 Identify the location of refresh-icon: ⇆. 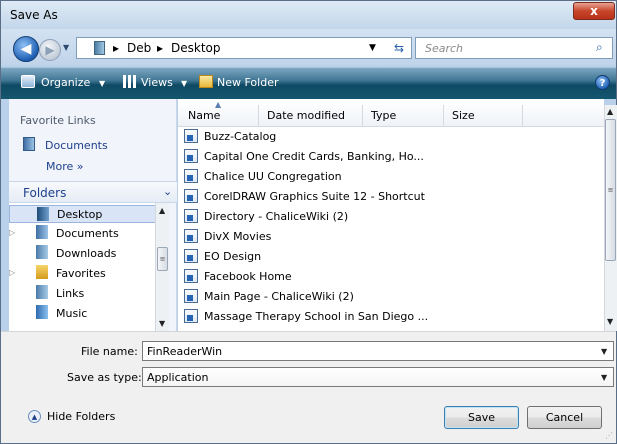
(399, 48).